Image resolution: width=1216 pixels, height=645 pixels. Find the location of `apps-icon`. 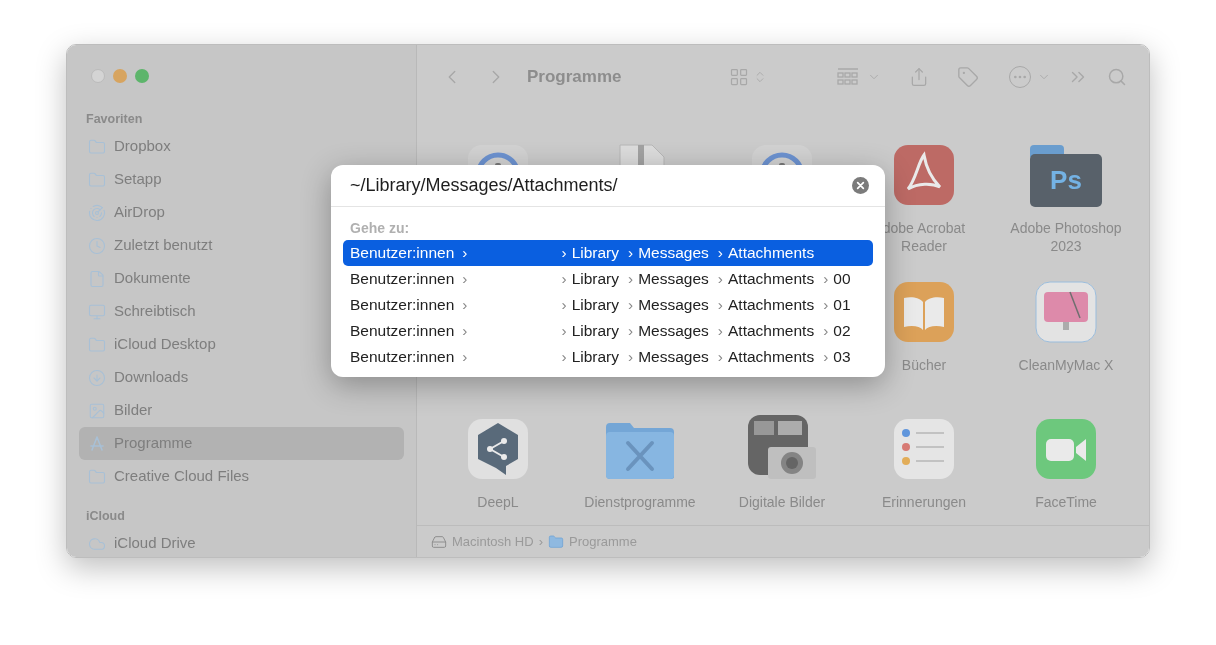

apps-icon is located at coordinates (97, 443).